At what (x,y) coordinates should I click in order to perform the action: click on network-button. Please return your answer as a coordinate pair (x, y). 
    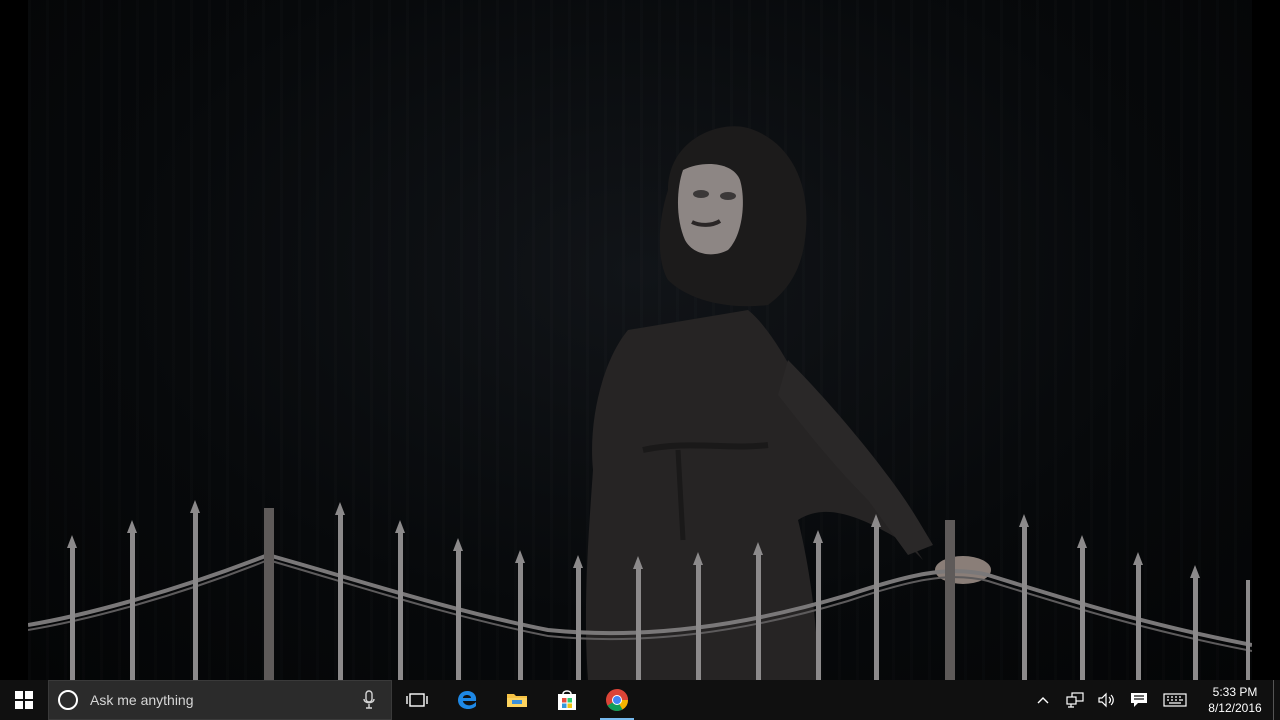
    Looking at the image, I should click on (1075, 700).